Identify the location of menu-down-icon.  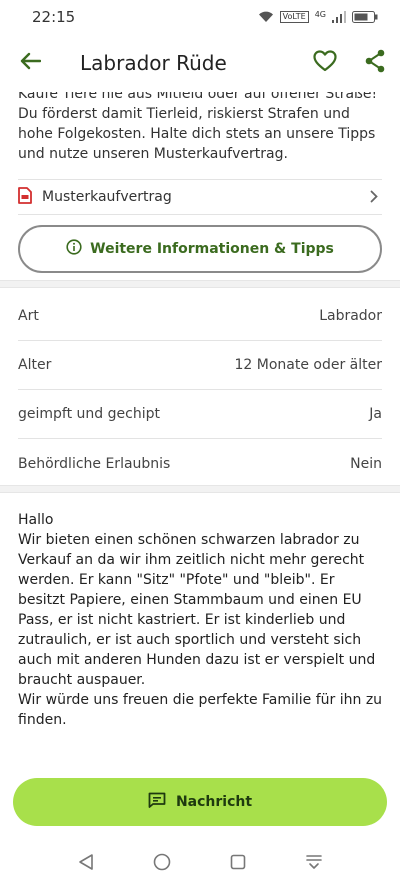
(314, 864).